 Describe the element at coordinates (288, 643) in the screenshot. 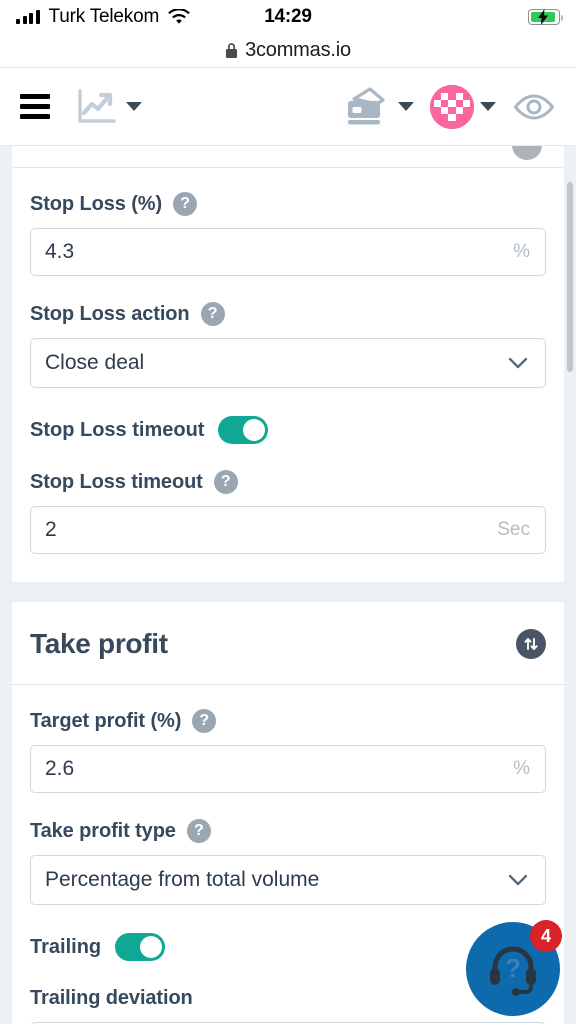

I see `take-profit-section-header: Take profit` at that location.